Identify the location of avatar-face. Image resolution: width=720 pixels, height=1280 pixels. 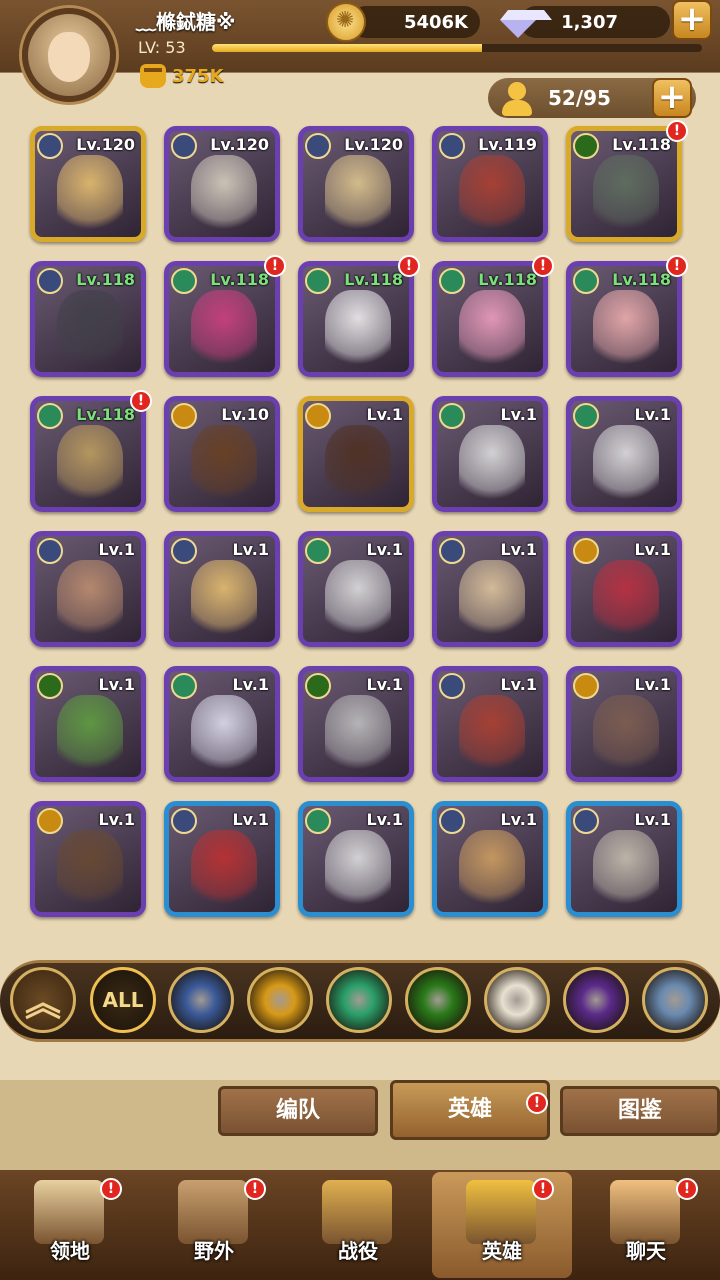
(69, 57).